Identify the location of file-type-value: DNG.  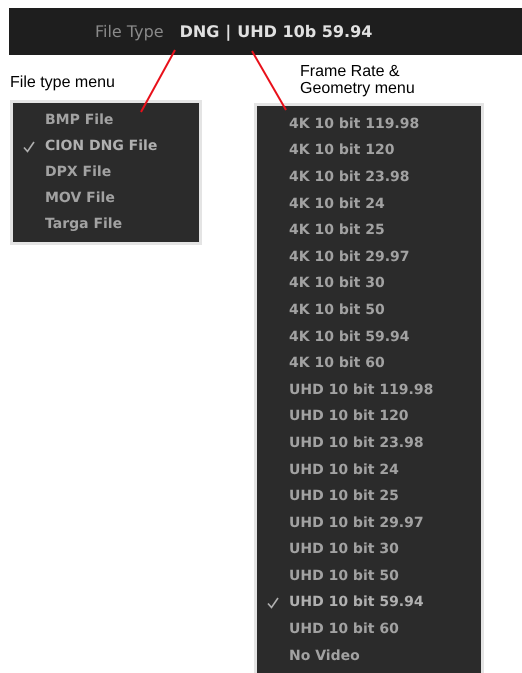
(200, 32).